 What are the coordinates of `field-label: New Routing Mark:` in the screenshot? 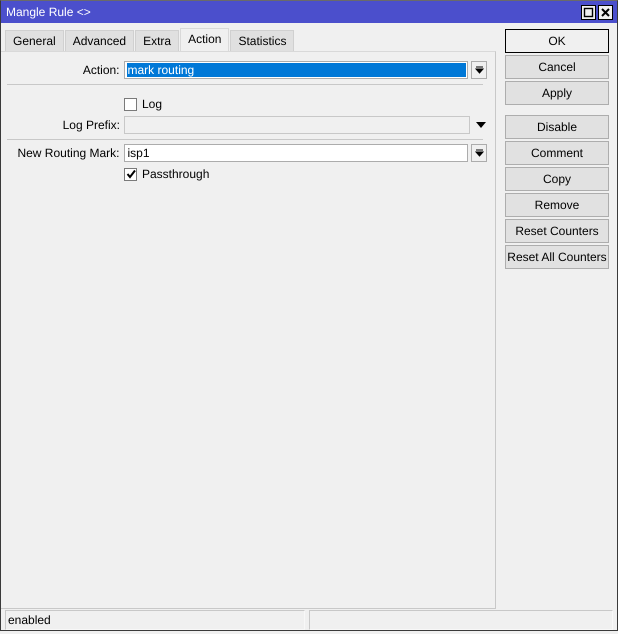 It's located at (68, 153).